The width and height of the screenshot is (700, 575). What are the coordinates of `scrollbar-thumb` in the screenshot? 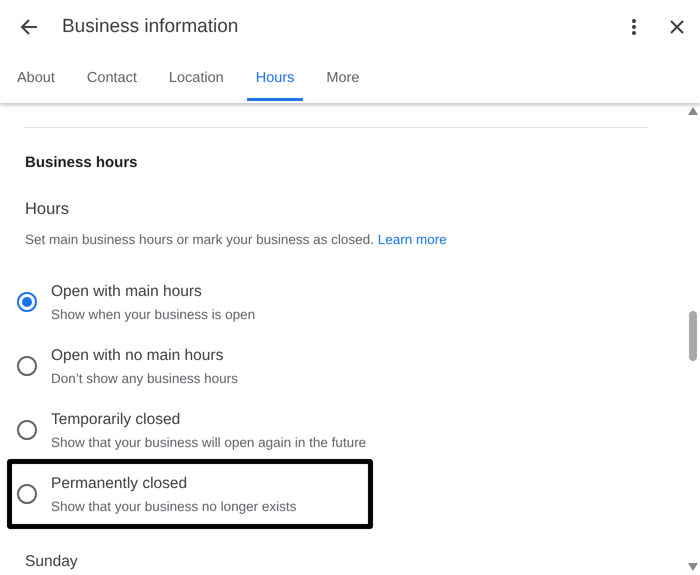 It's located at (693, 336).